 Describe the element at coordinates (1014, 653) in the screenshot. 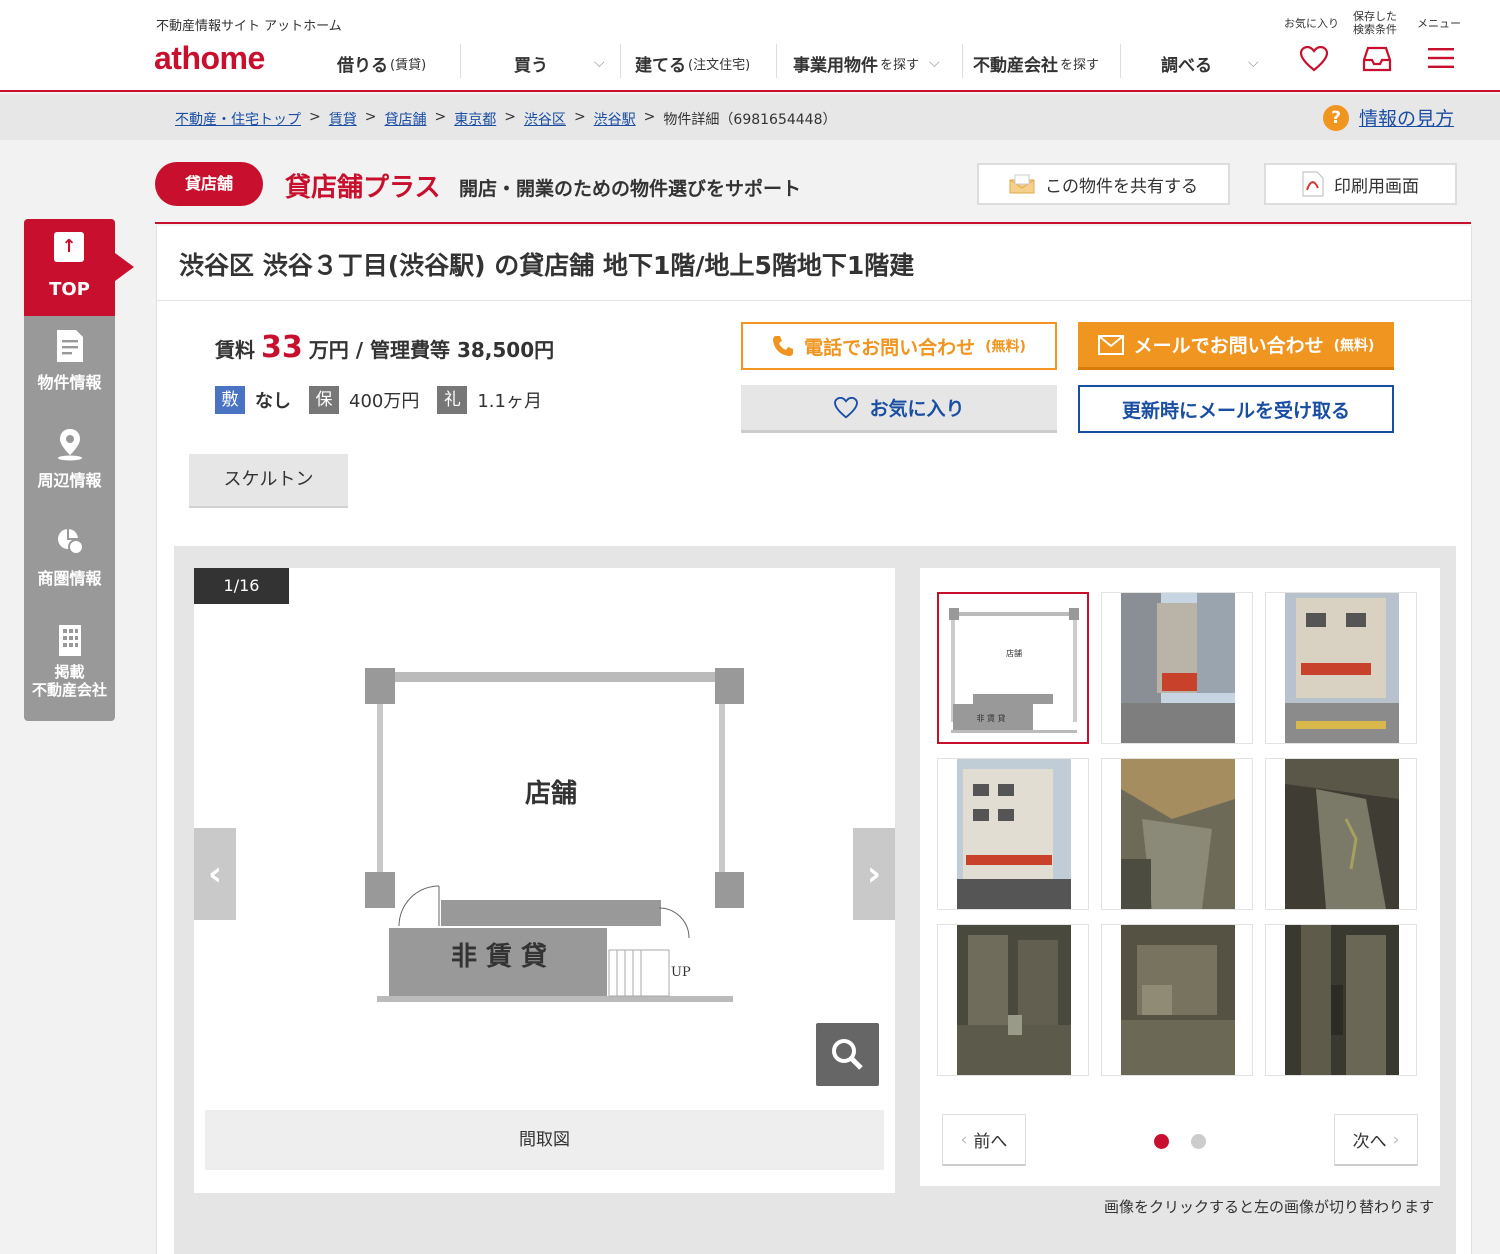

I see `thumbnail-room-label: 店舗` at that location.